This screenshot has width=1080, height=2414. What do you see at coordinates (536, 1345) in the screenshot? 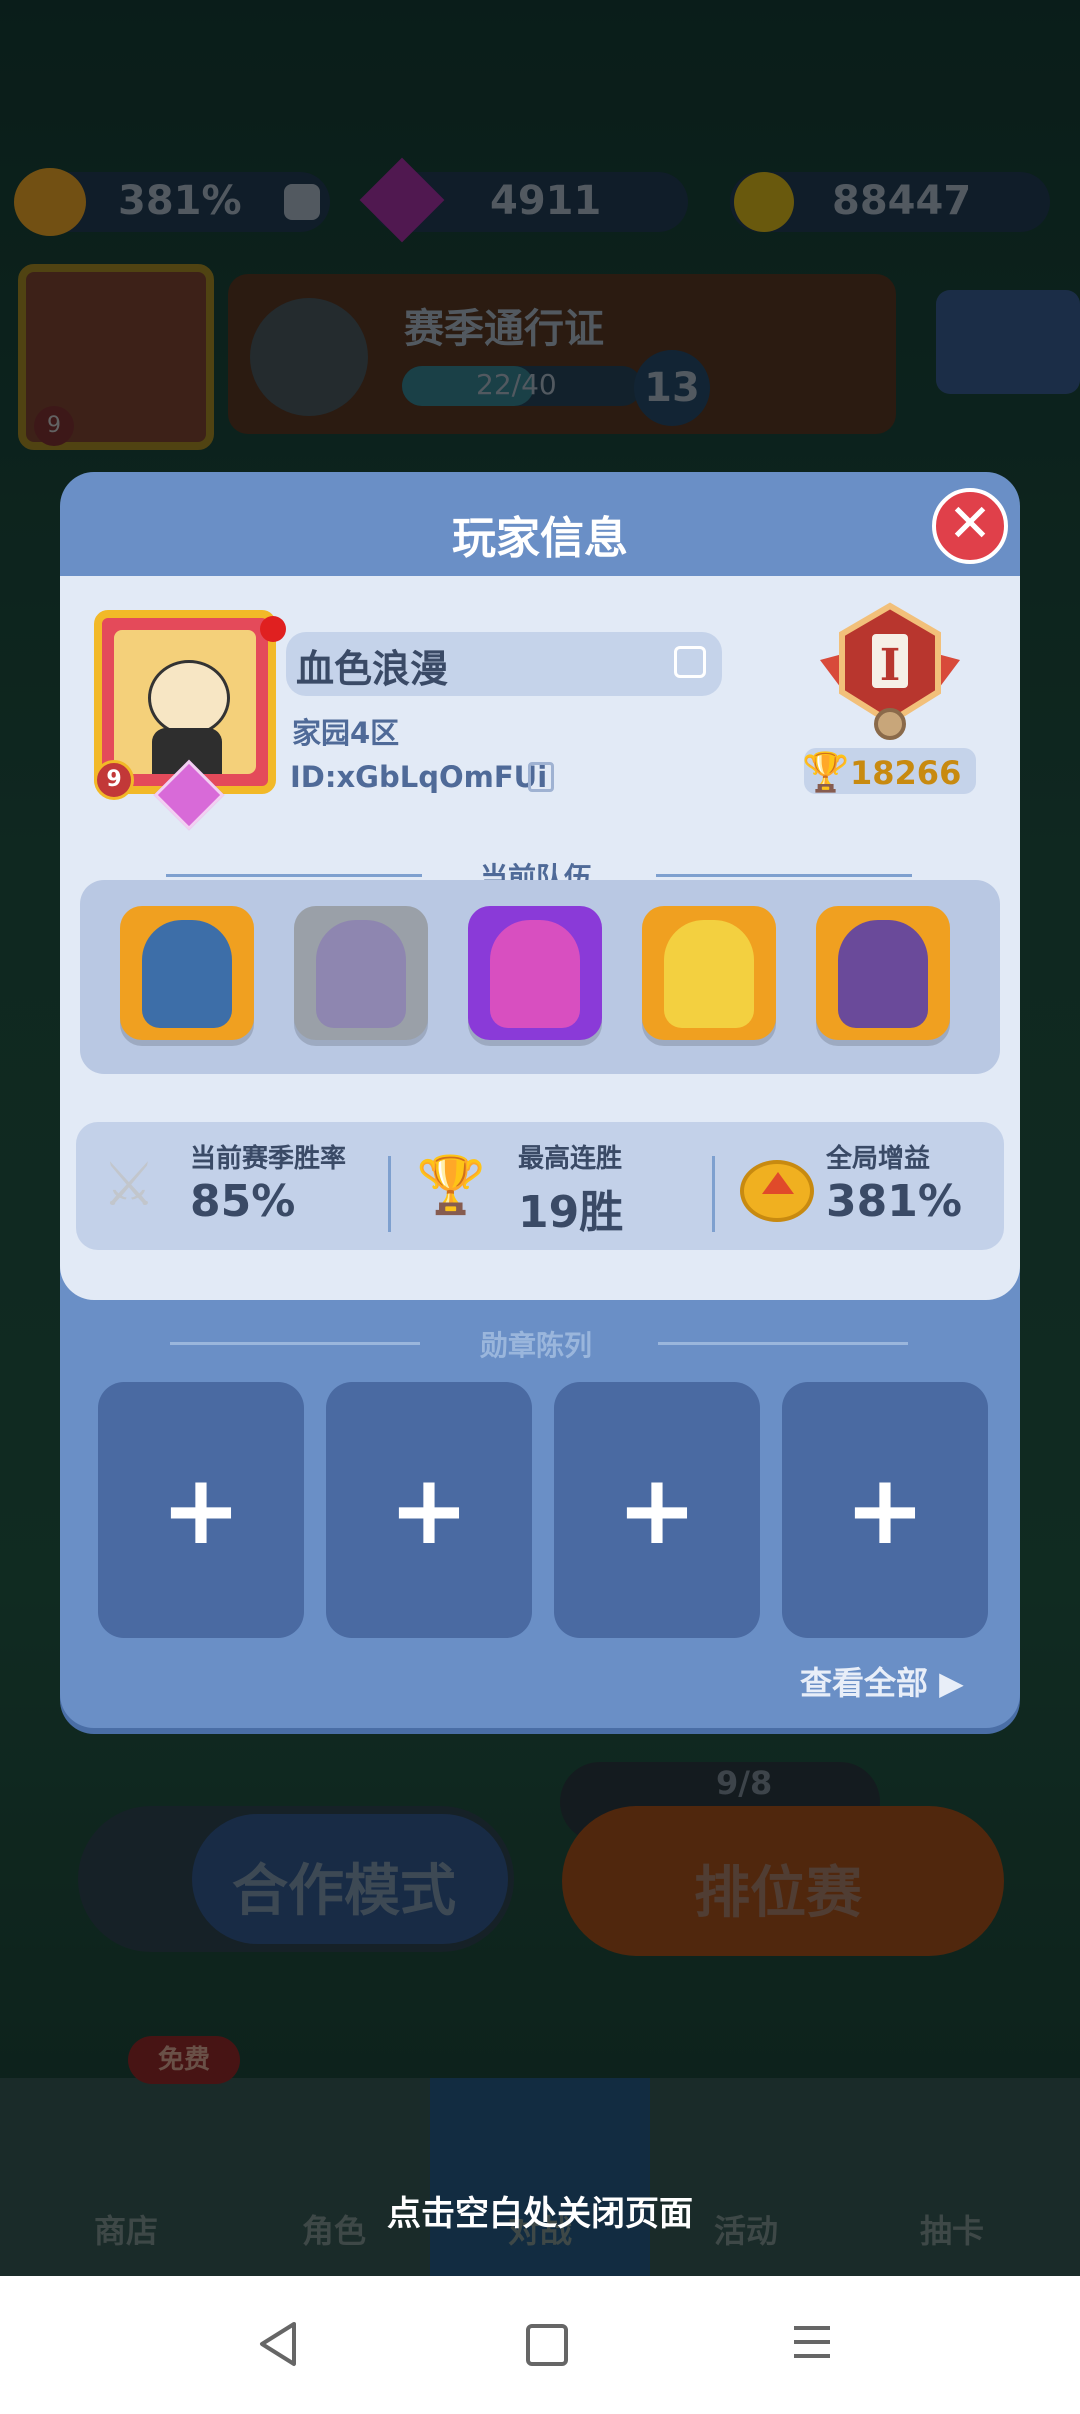
I see `medals-title: 勋章陈列` at bounding box center [536, 1345].